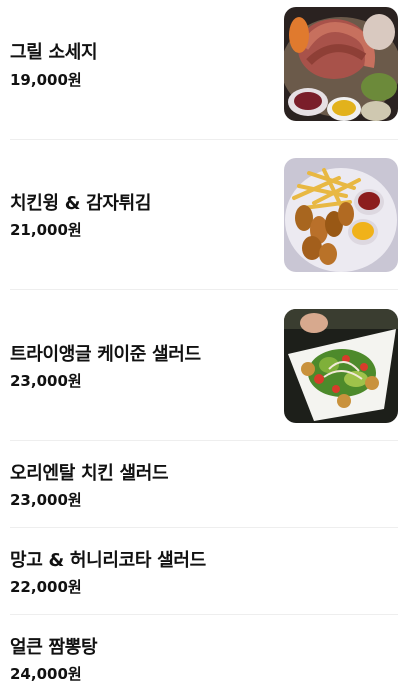  What do you see at coordinates (54, 52) in the screenshot?
I see `menu-item-name: 그릴 소세지` at bounding box center [54, 52].